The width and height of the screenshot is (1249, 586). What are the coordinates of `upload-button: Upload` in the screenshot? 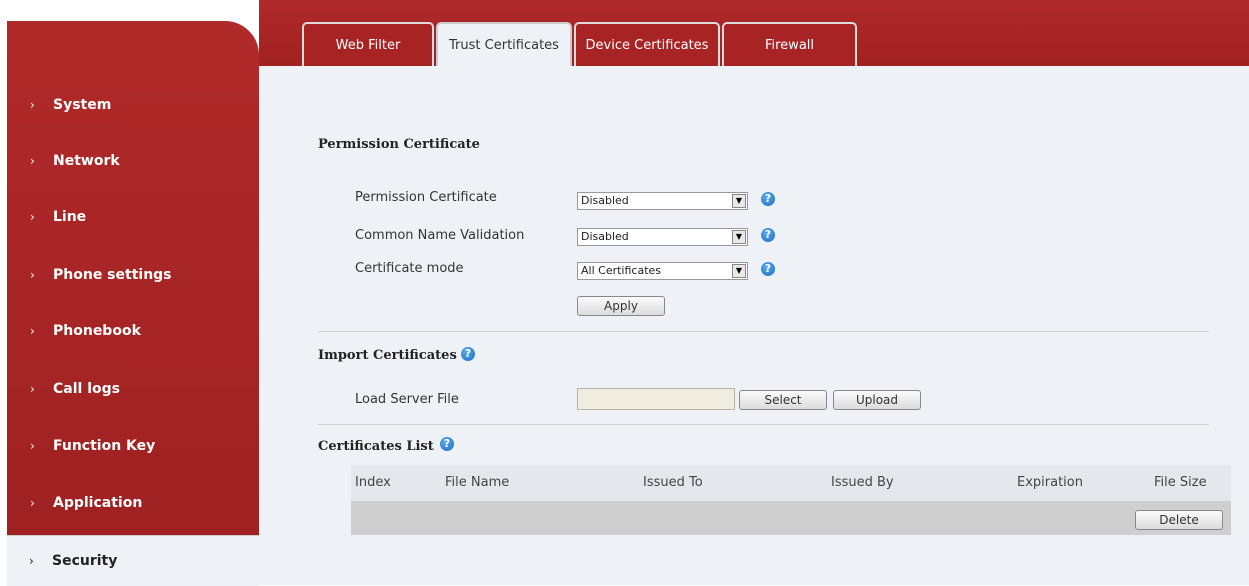 It's located at (877, 400).